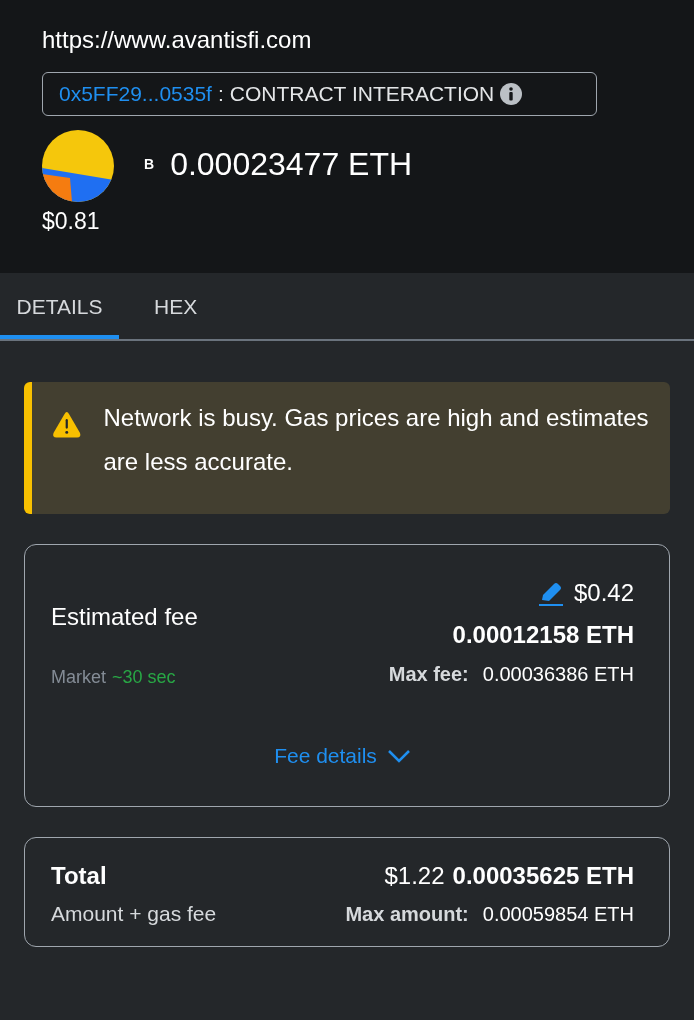 The image size is (694, 1020). What do you see at coordinates (79, 876) in the screenshot?
I see `total-label: Total` at bounding box center [79, 876].